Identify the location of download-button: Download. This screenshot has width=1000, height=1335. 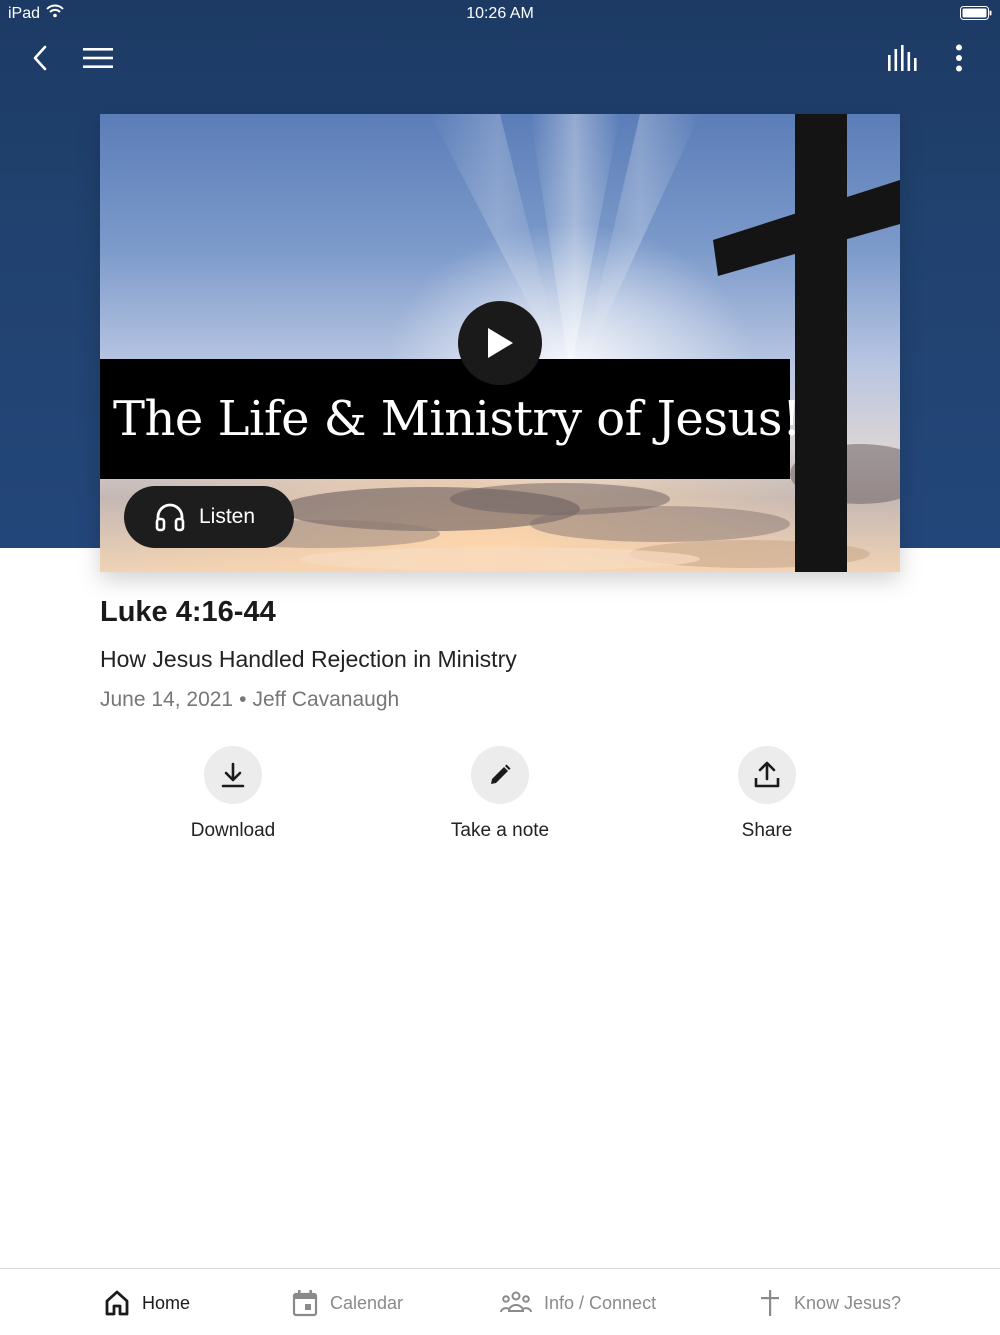
(233, 794).